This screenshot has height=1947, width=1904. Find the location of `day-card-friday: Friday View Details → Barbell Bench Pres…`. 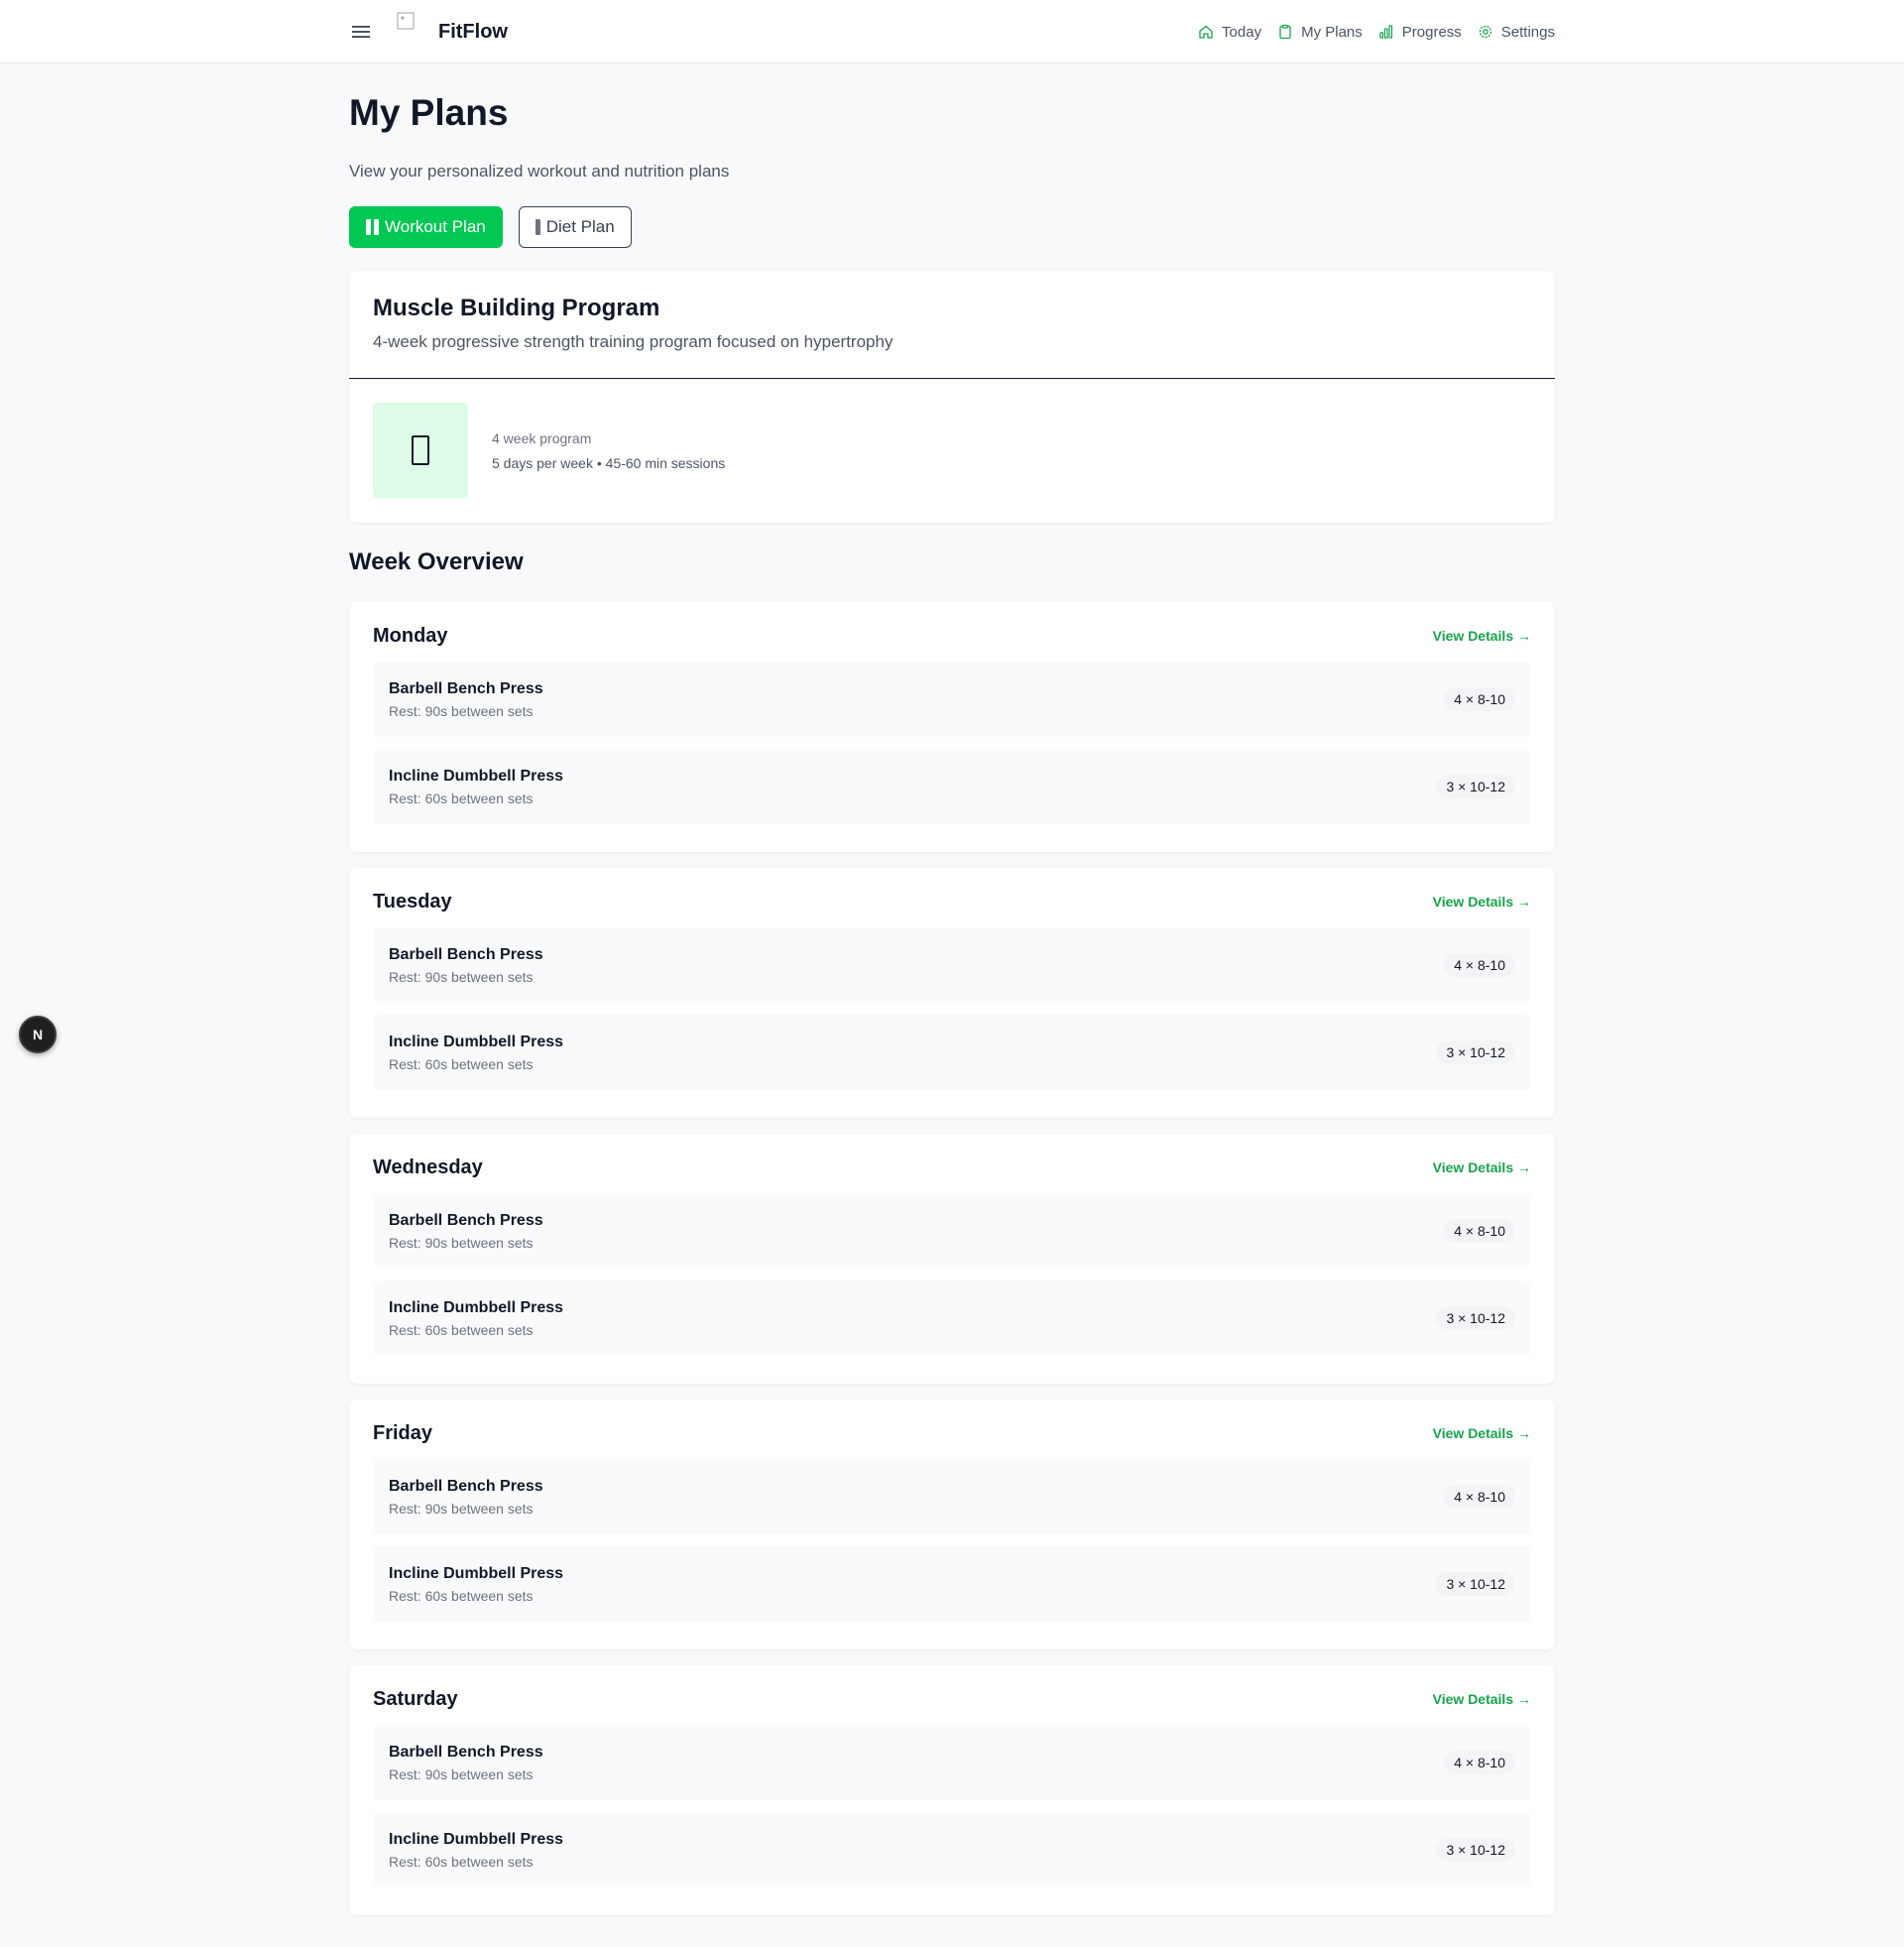

day-card-friday: Friday View Details → Barbell Bench Pres… is located at coordinates (952, 1524).